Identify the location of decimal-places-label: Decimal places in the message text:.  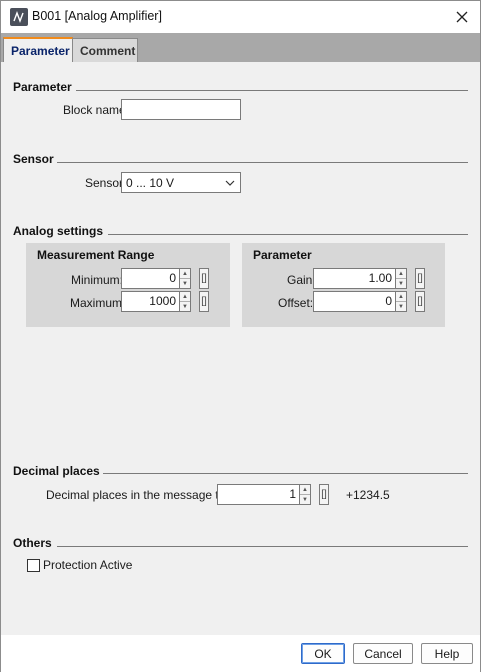
(142, 495).